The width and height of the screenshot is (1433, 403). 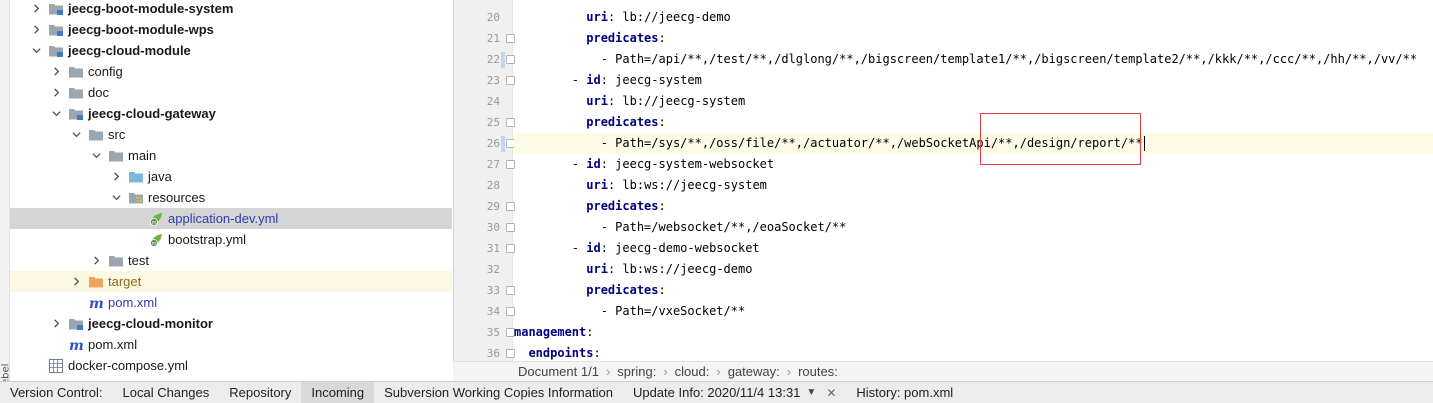 I want to click on tree-row: docker-compose.yml, so click(x=231, y=365).